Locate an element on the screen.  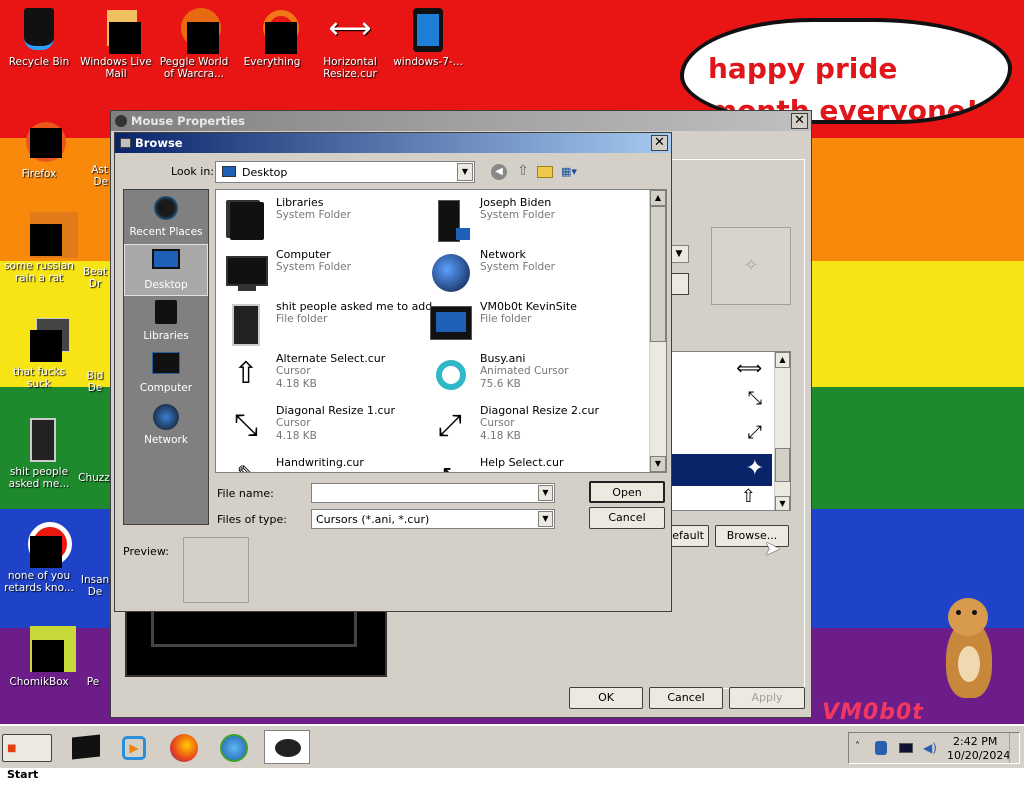
cursor-list-scrollbar: ▲ ▼ is located at coordinates (782, 431).